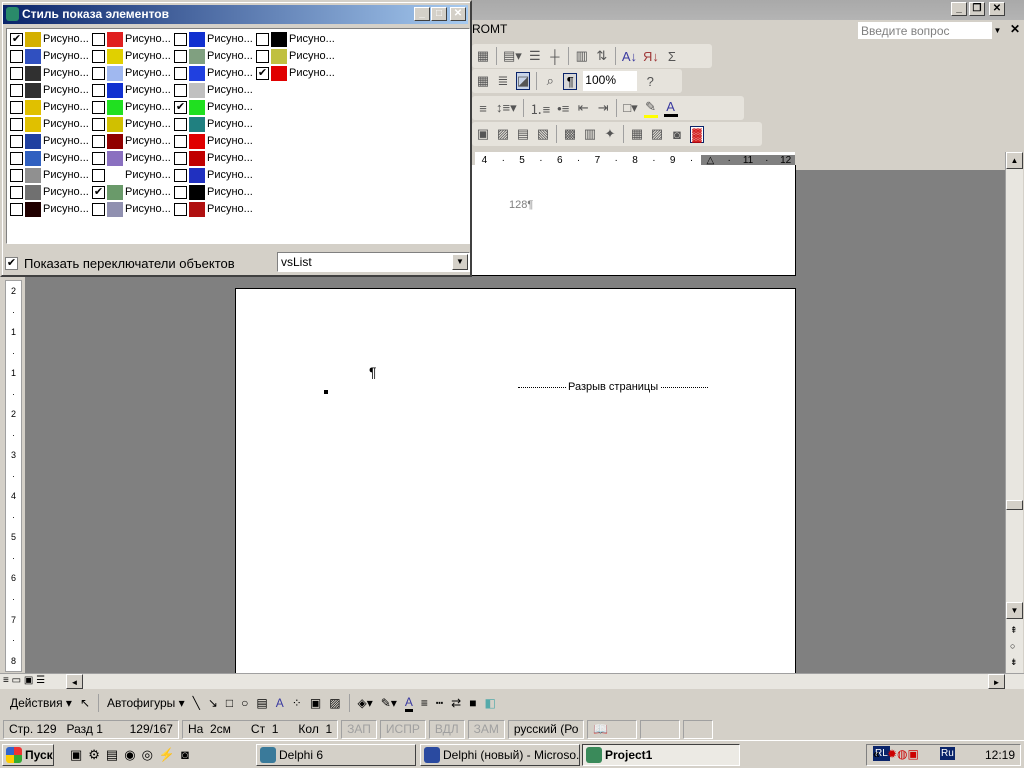  What do you see at coordinates (670, 108) in the screenshot?
I see `font-color-icon: A` at bounding box center [670, 108].